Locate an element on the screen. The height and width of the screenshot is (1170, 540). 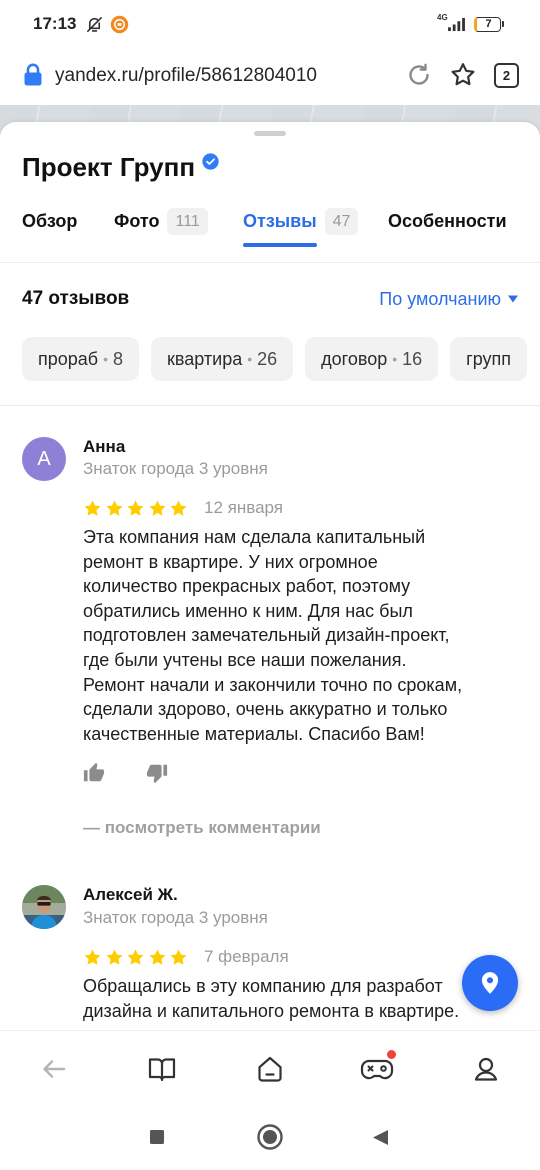
thumbs-up-icon is located at coordinates (94, 773).